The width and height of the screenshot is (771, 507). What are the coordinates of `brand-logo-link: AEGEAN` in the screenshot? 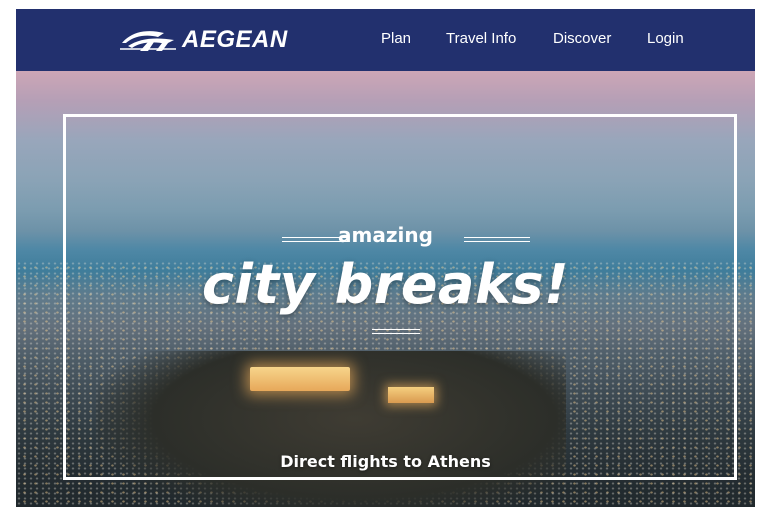 It's located at (203, 40).